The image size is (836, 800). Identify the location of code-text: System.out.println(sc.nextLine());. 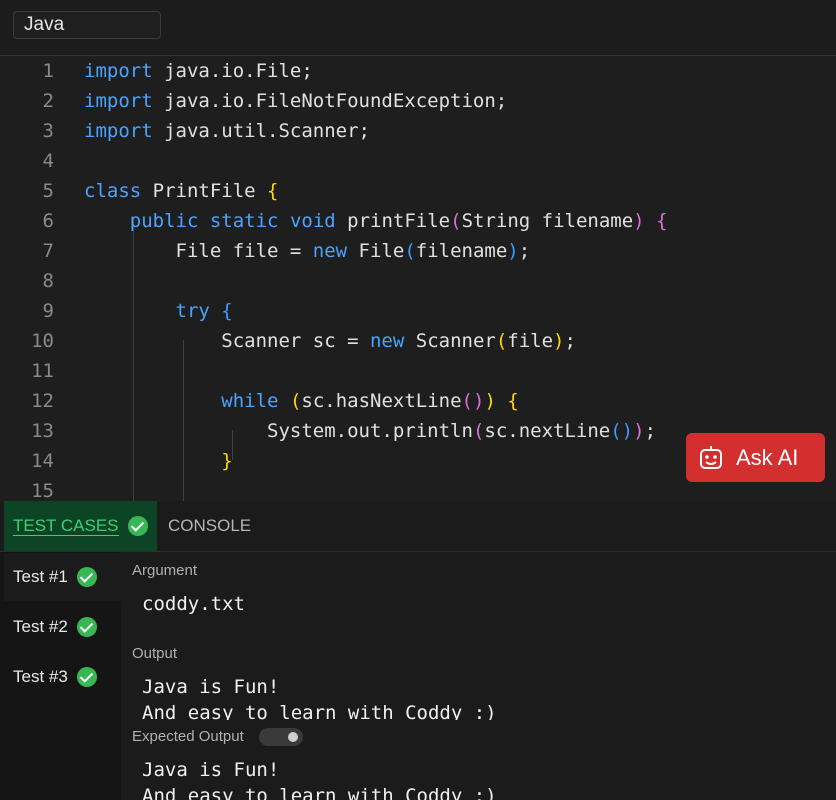
(370, 431).